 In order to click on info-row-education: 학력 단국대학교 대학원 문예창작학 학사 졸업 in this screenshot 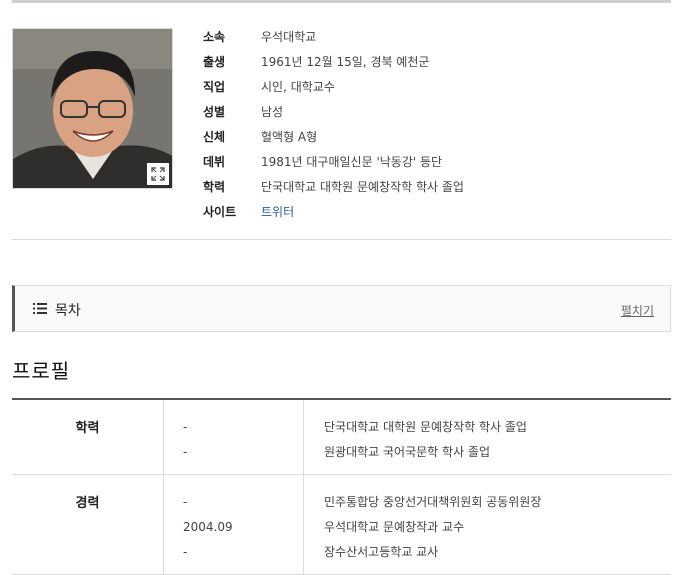, I will do `click(333, 186)`.